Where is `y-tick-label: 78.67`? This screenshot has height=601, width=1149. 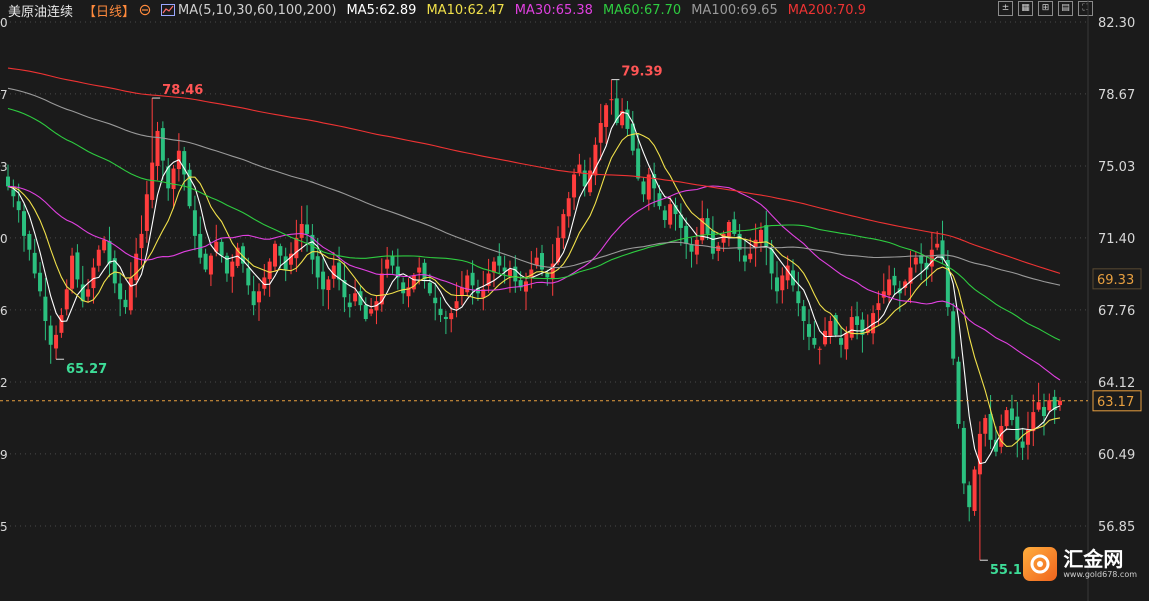 y-tick-label: 78.67 is located at coordinates (1116, 95).